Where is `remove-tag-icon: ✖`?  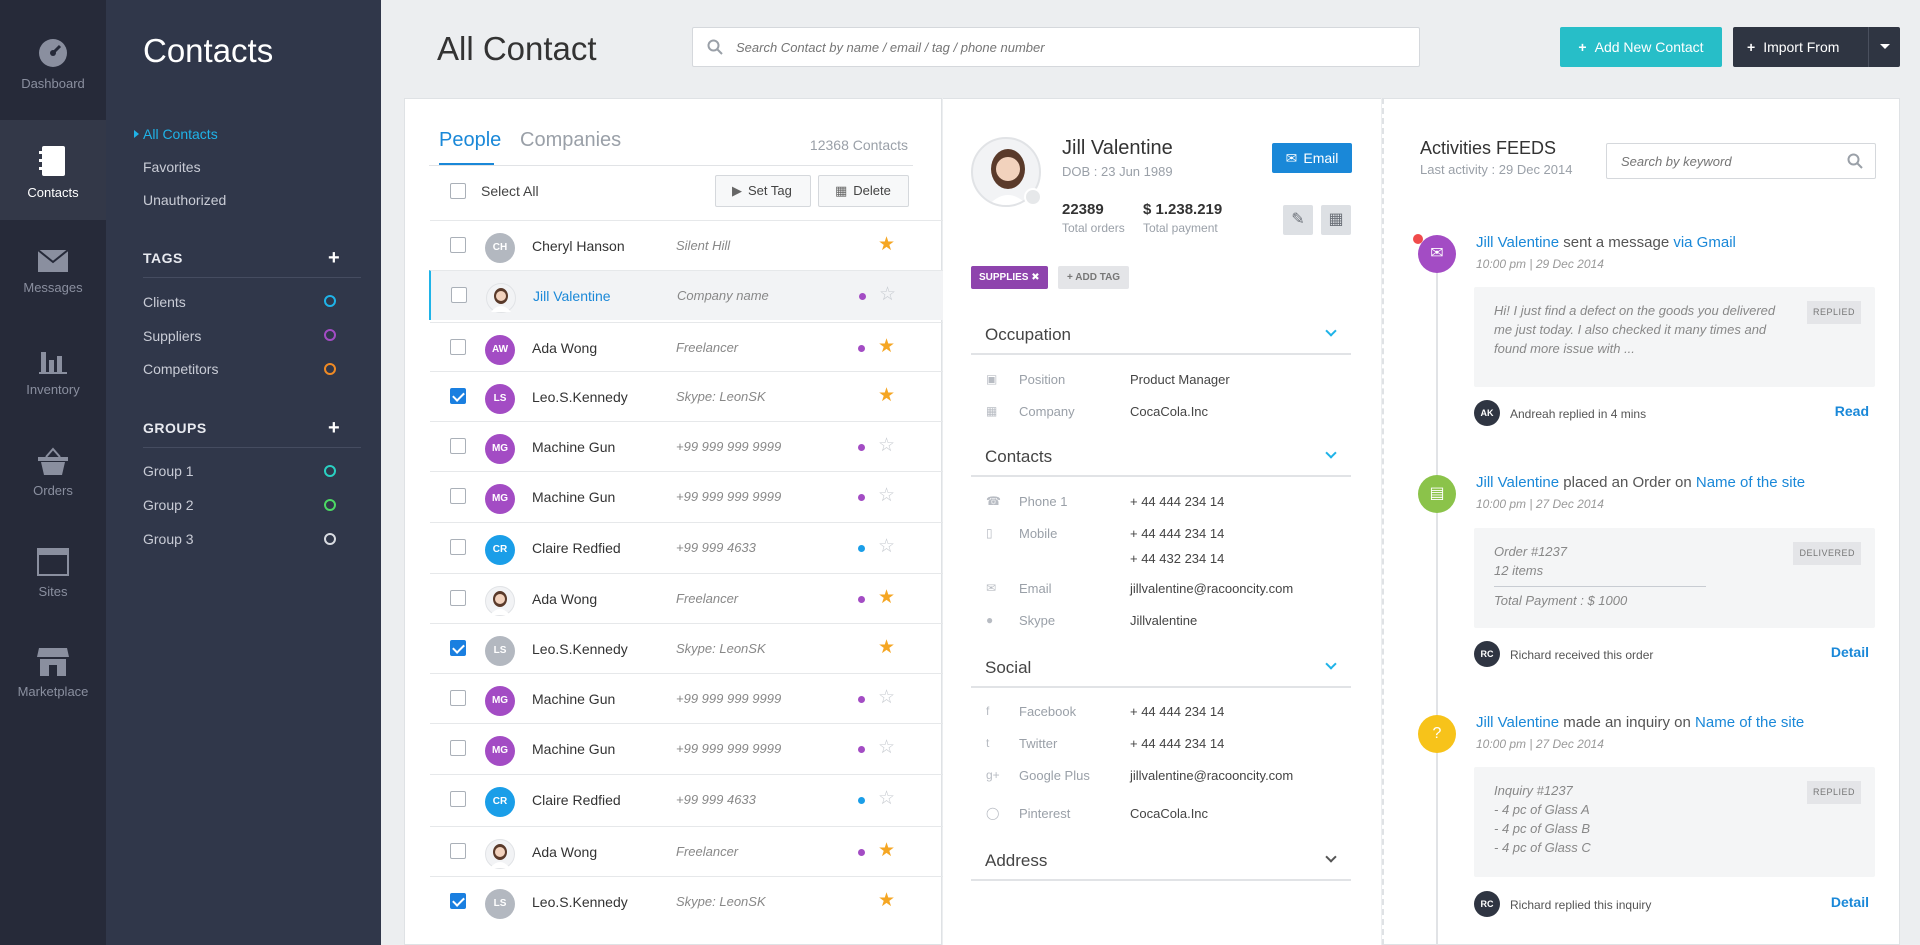
remove-tag-icon: ✖ is located at coordinates (1035, 277).